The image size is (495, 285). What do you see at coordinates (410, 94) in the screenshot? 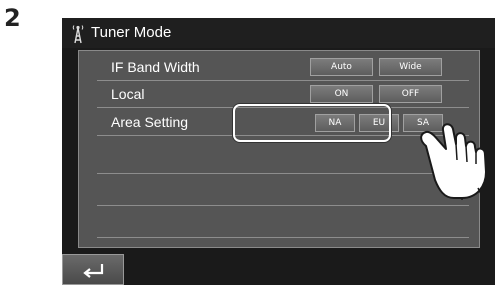
I see `local-off-button: OFF` at bounding box center [410, 94].